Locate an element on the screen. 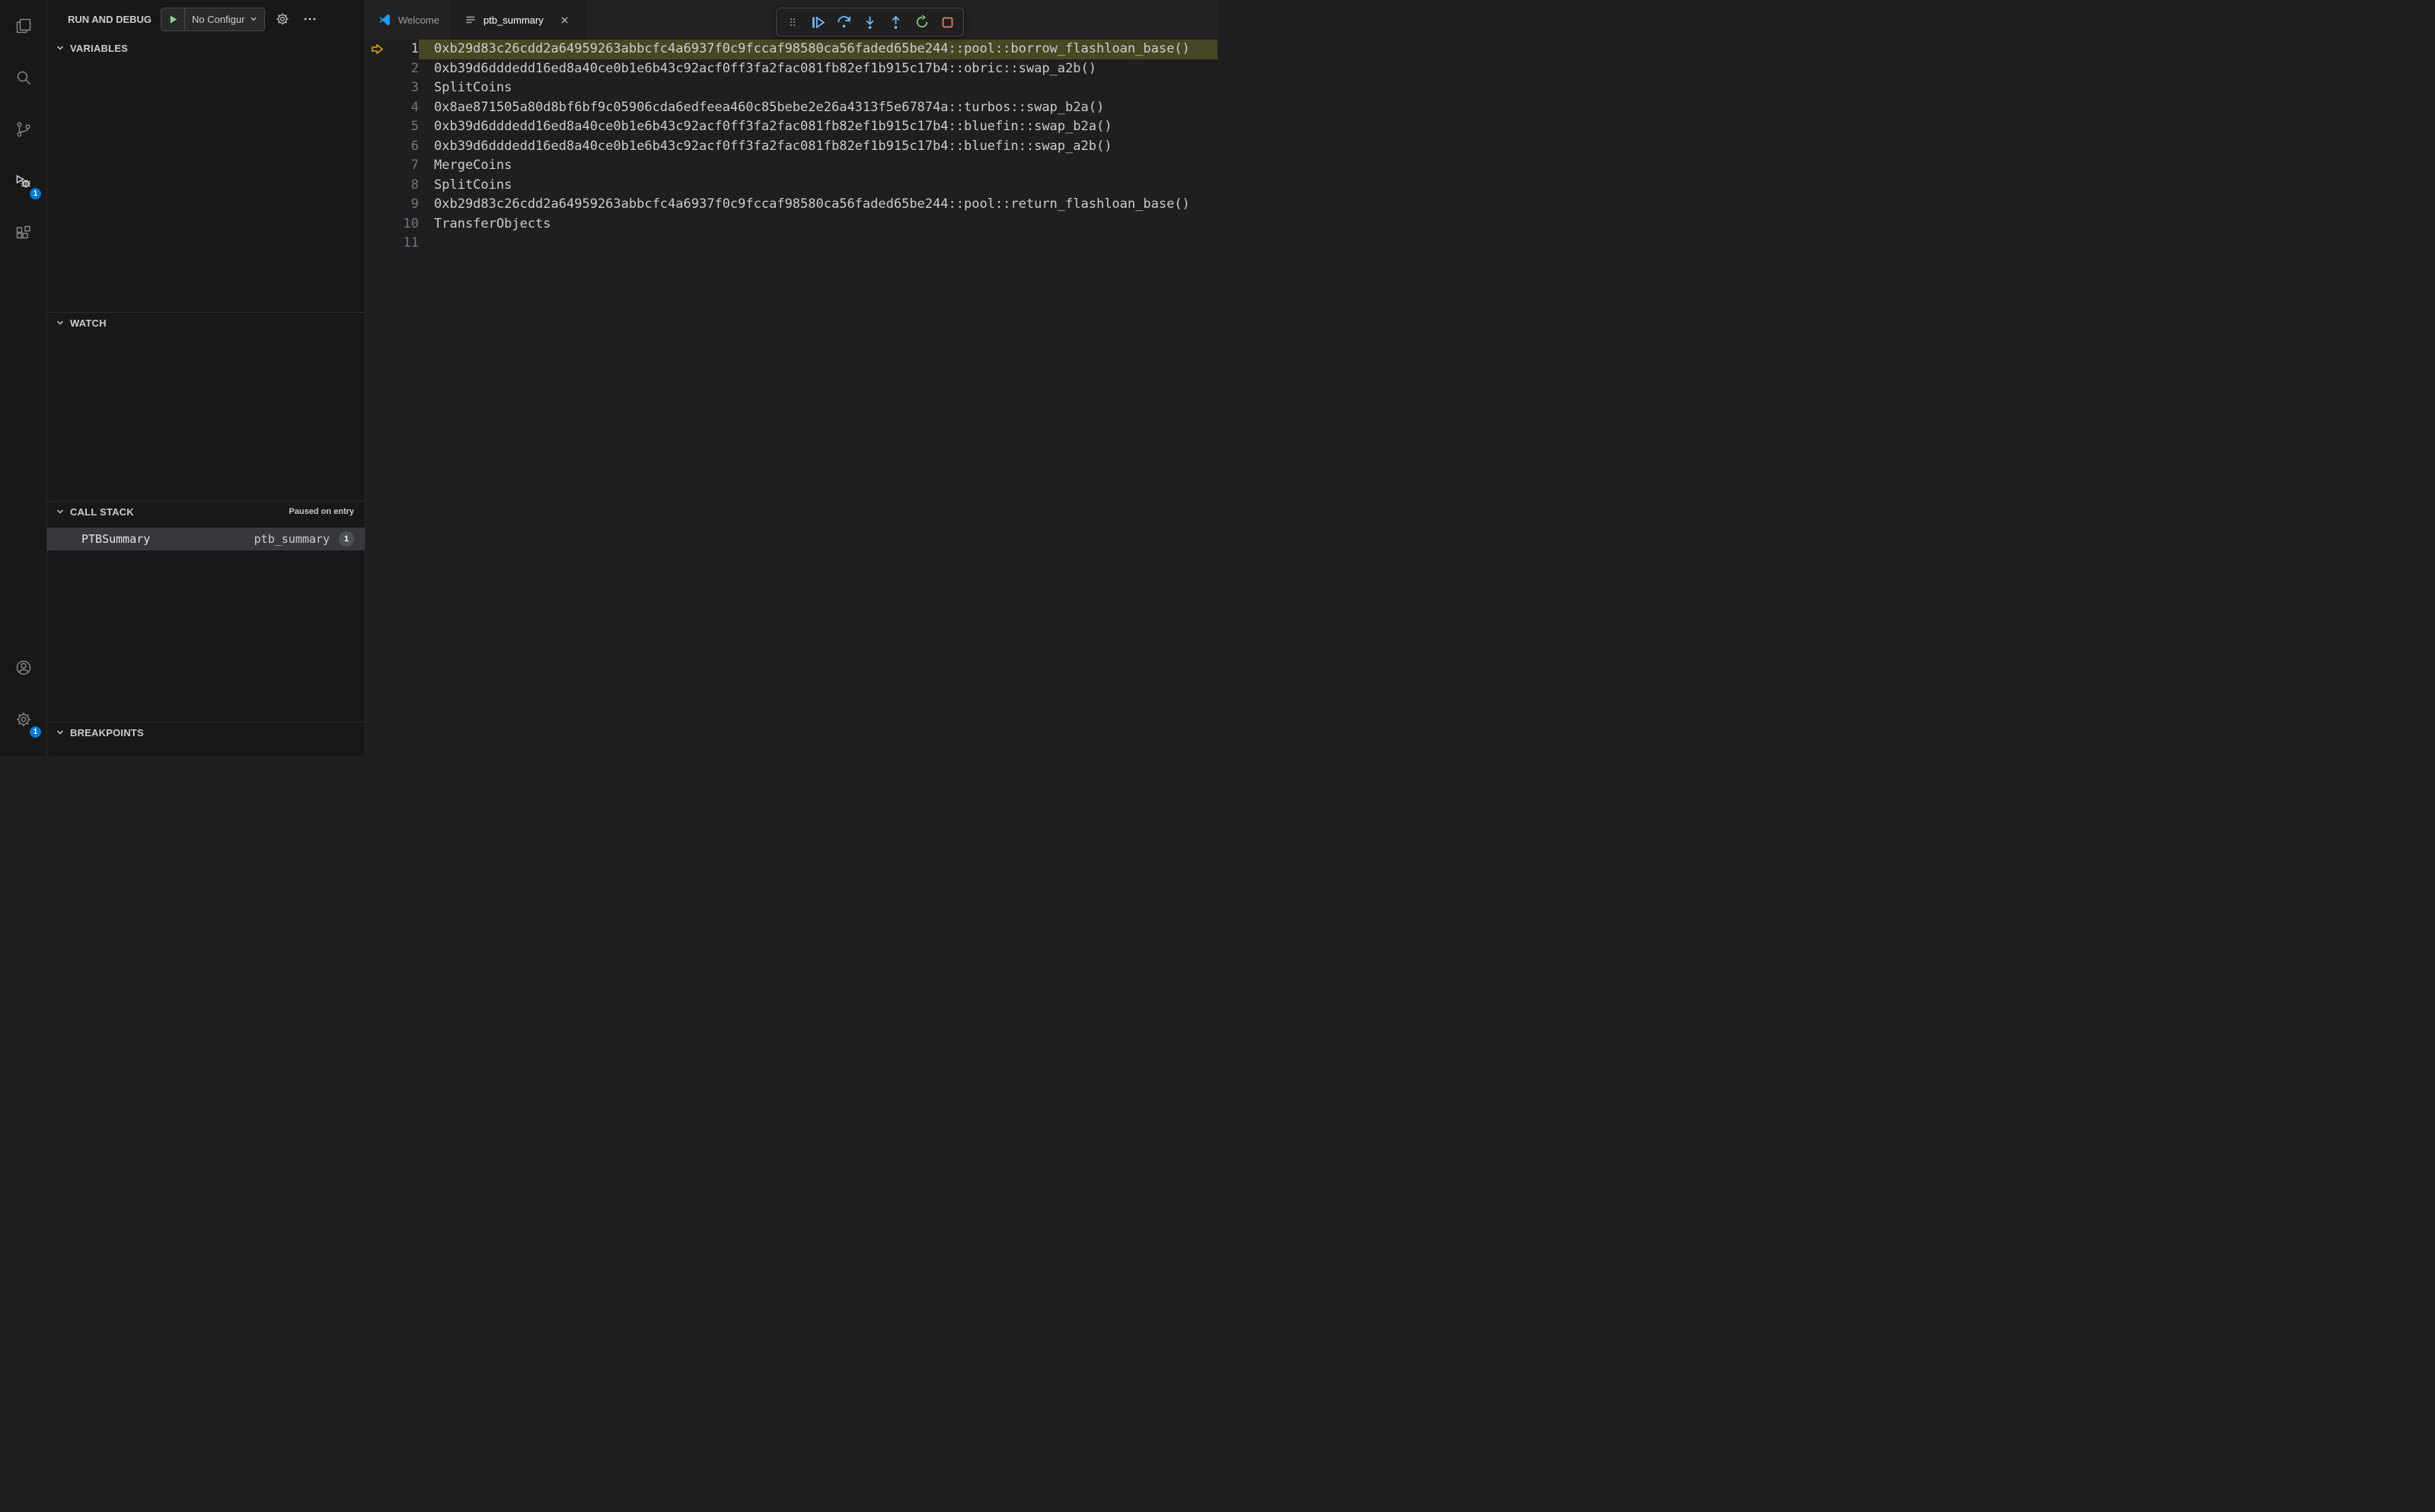 This screenshot has width=2435, height=1512. debug-step-over-icon is located at coordinates (844, 21).